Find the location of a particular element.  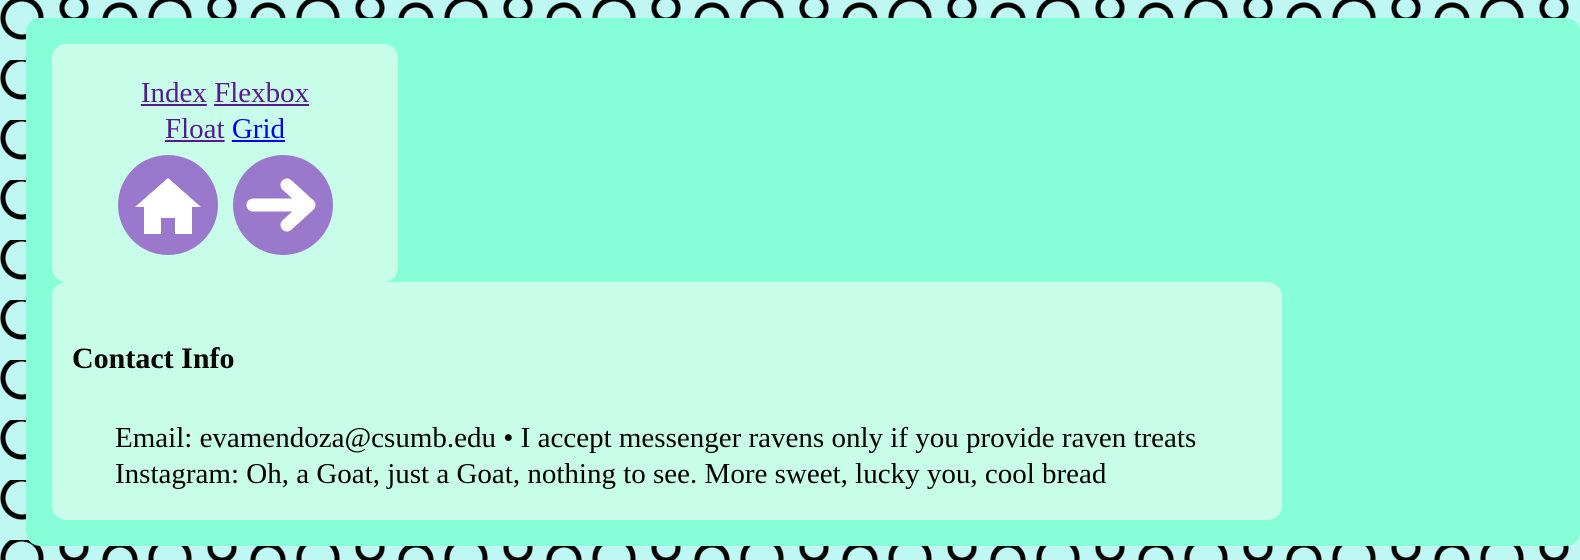

nav-link-float: Float is located at coordinates (195, 129).